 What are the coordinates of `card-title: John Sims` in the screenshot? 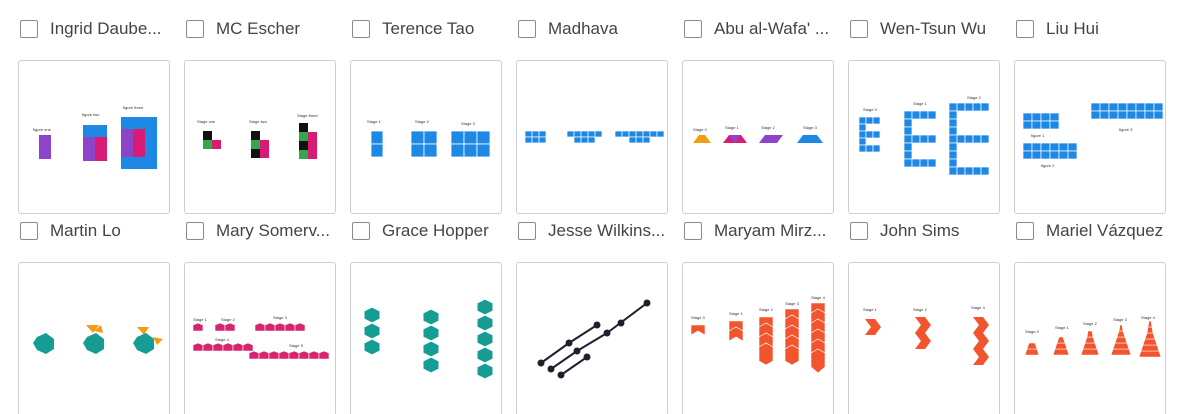 It's located at (920, 230).